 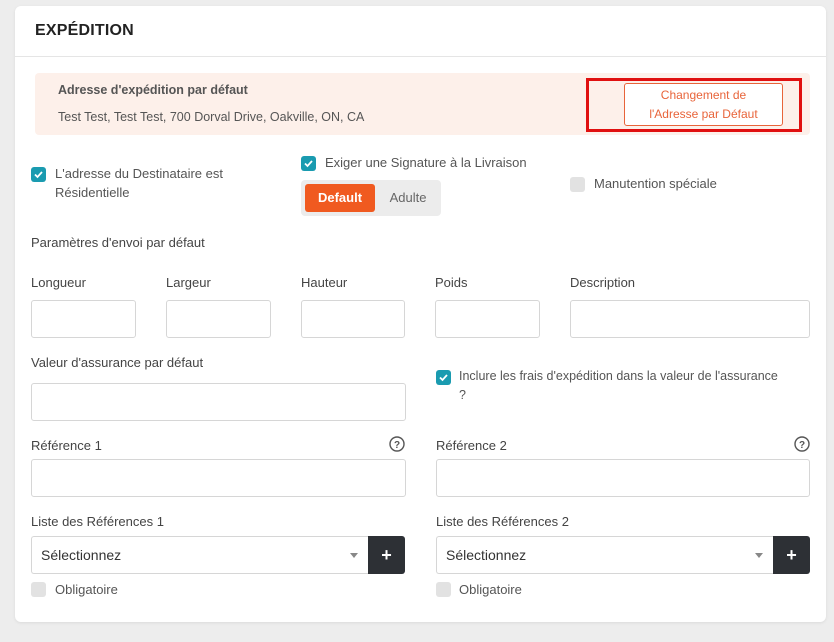 What do you see at coordinates (603, 282) in the screenshot?
I see `description-label: Description` at bounding box center [603, 282].